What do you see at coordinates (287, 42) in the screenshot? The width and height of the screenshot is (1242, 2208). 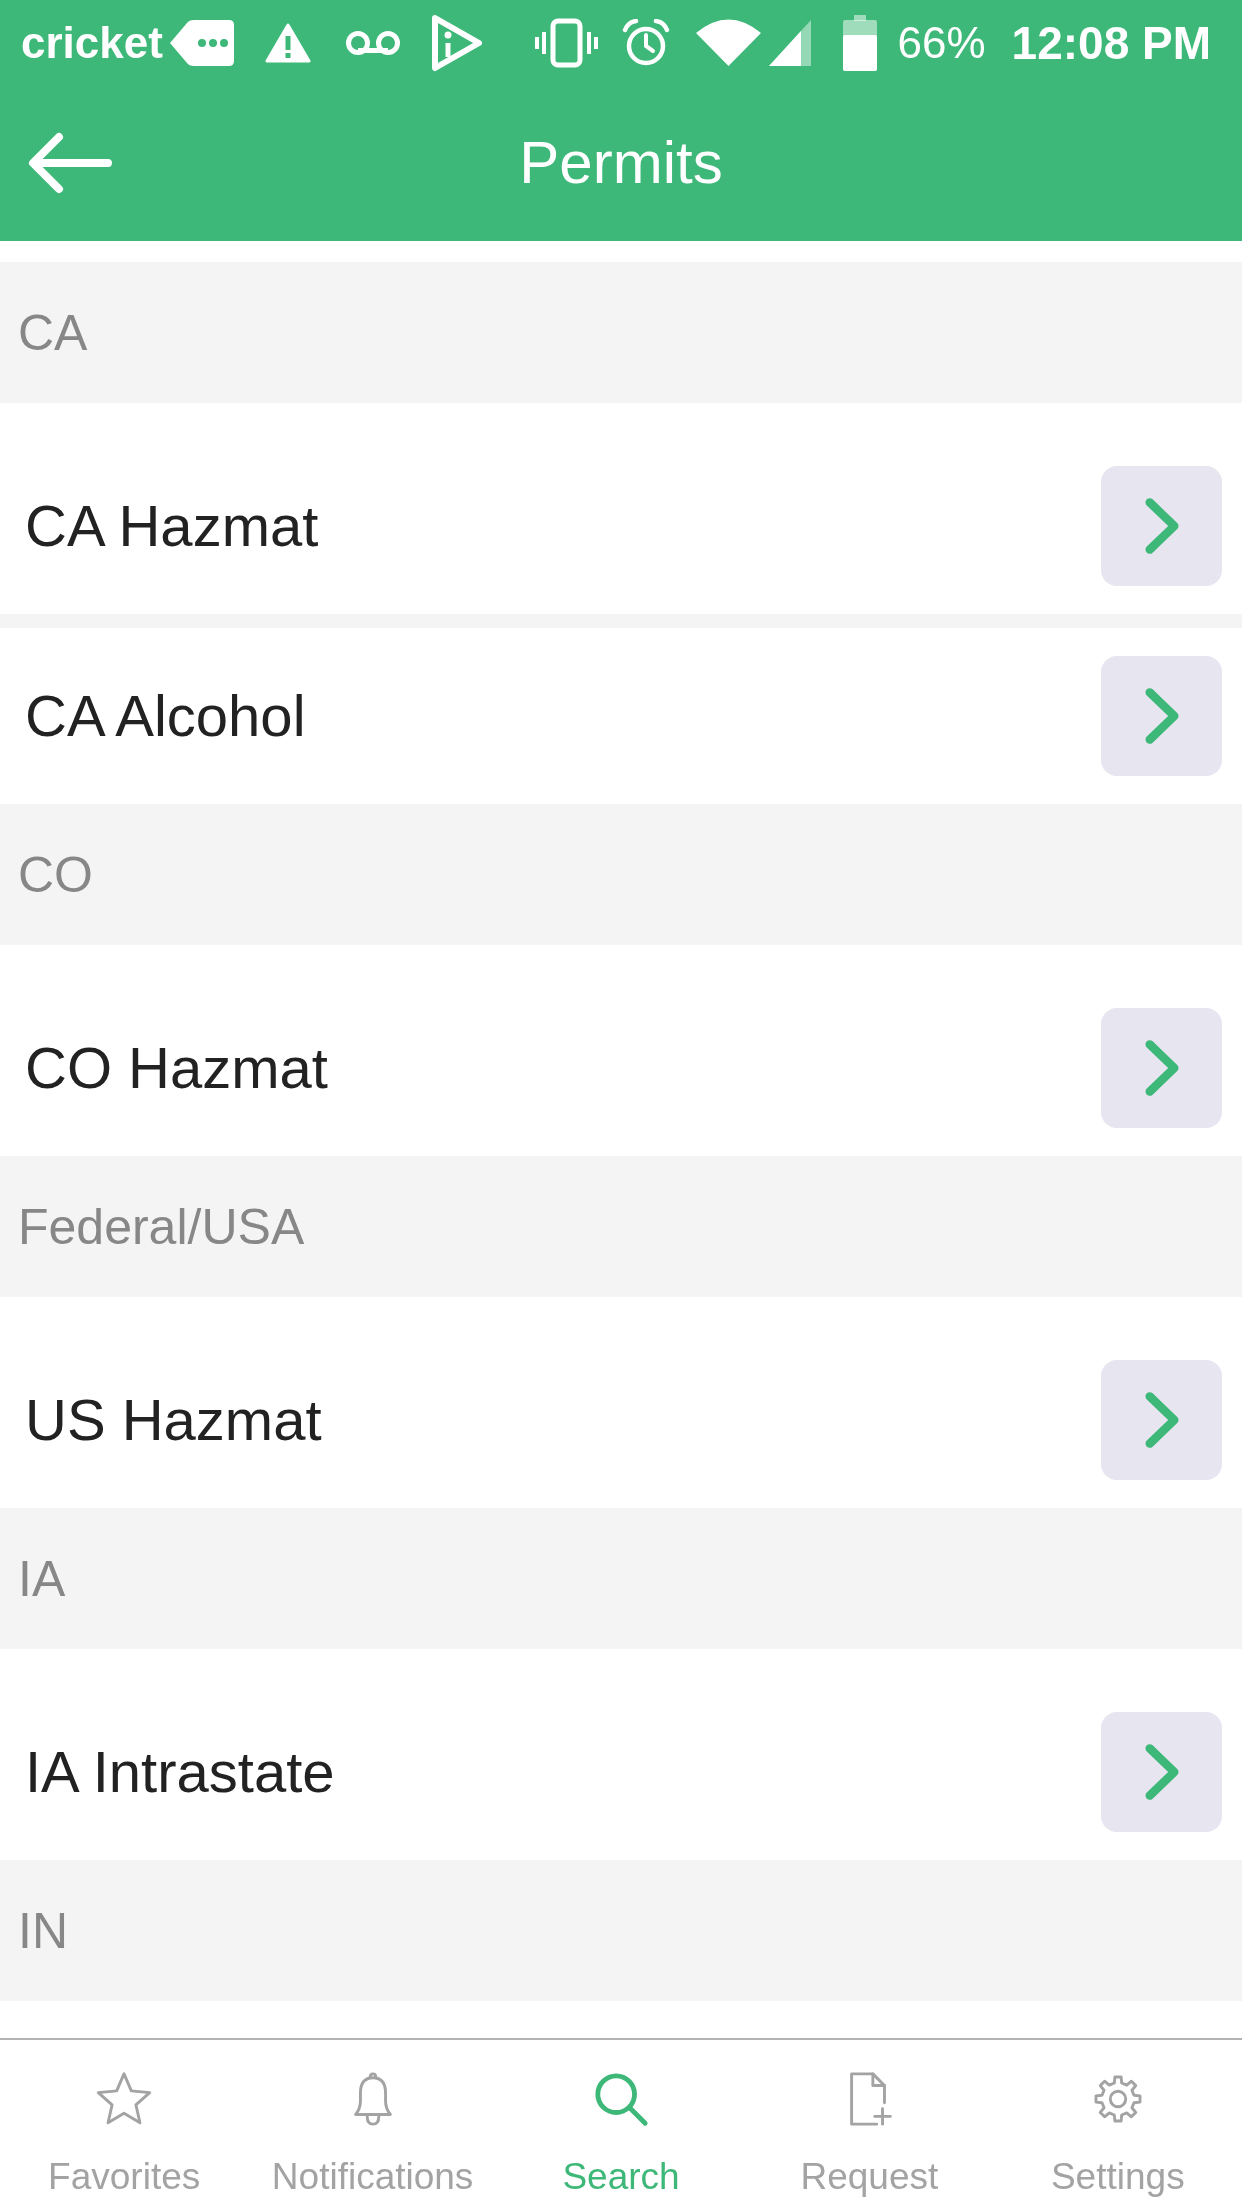 I see `warning-icon` at bounding box center [287, 42].